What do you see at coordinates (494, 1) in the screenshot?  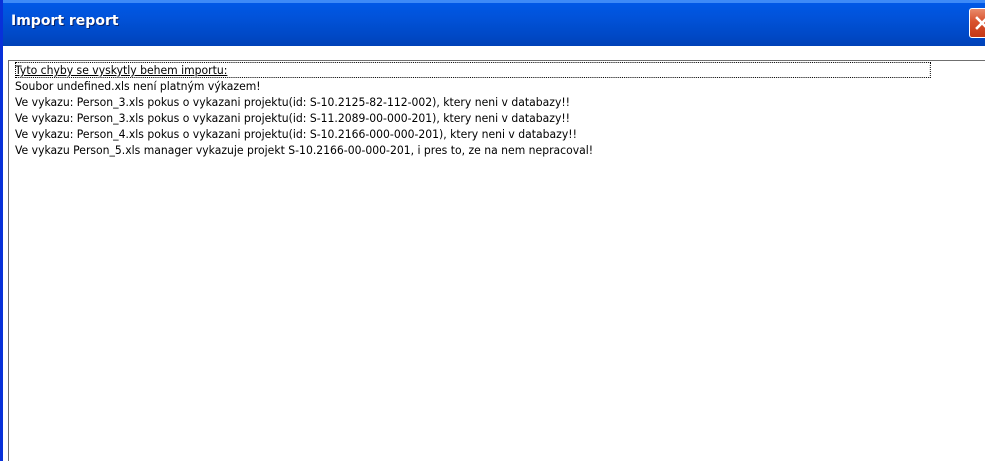 I see `title-bar-highlight` at bounding box center [494, 1].